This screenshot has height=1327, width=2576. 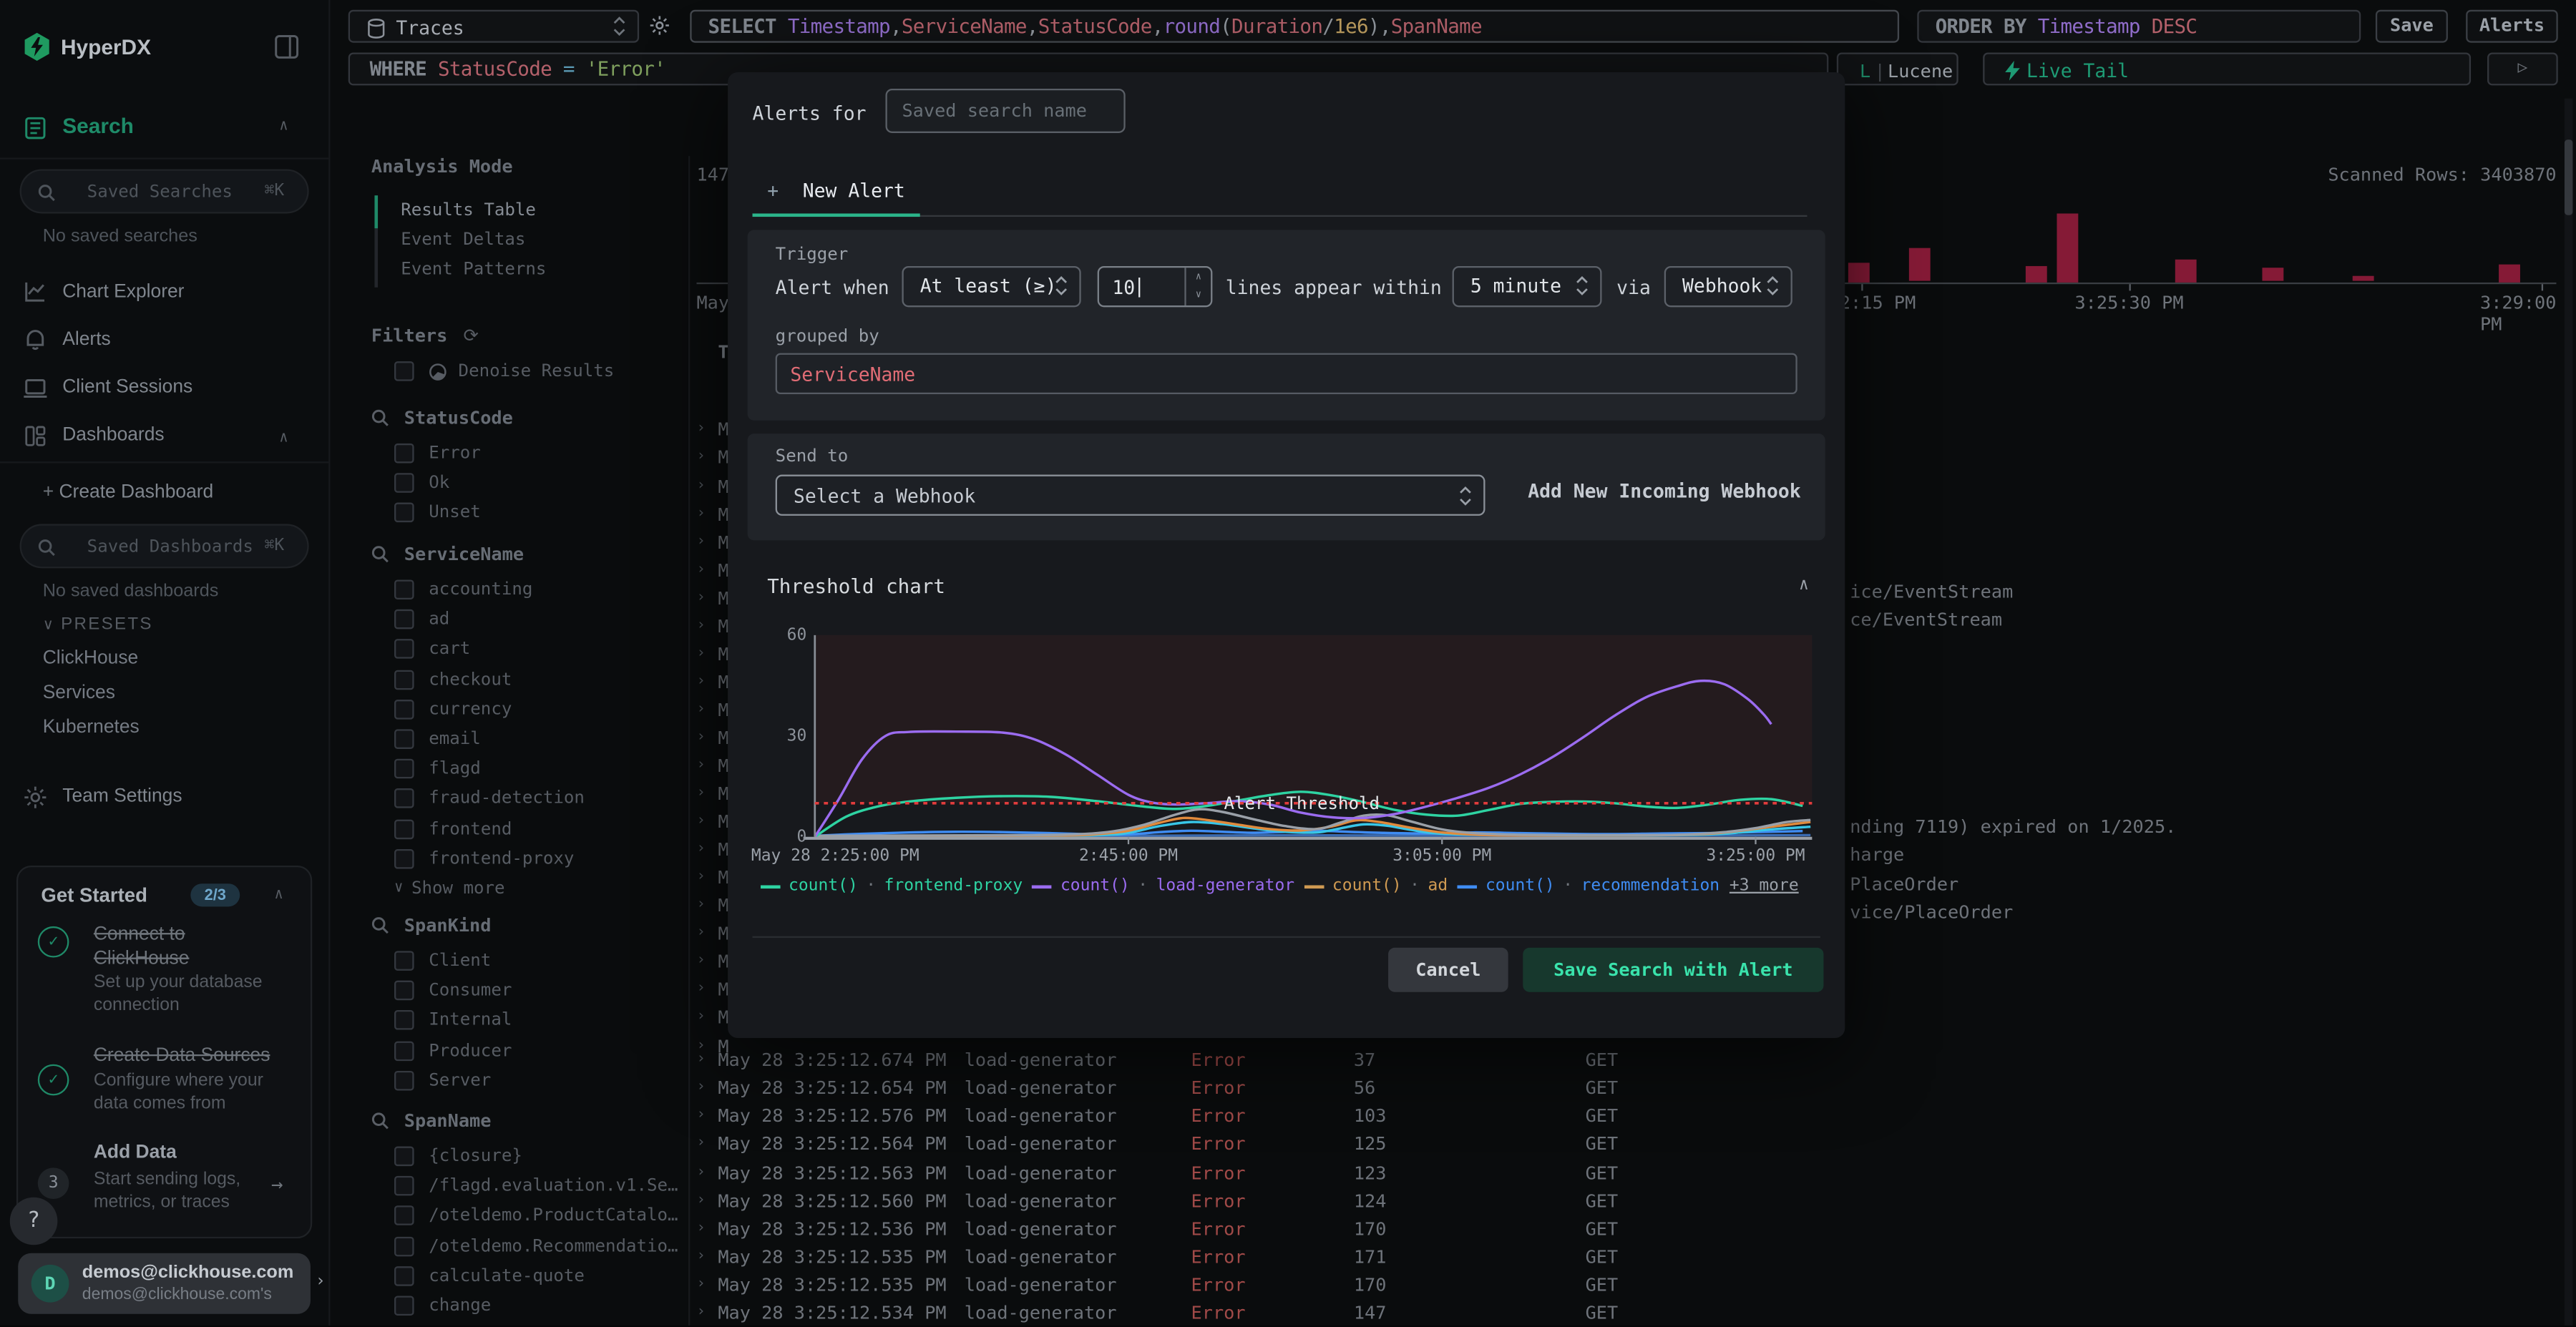 I want to click on help-button: ?, so click(x=33, y=1221).